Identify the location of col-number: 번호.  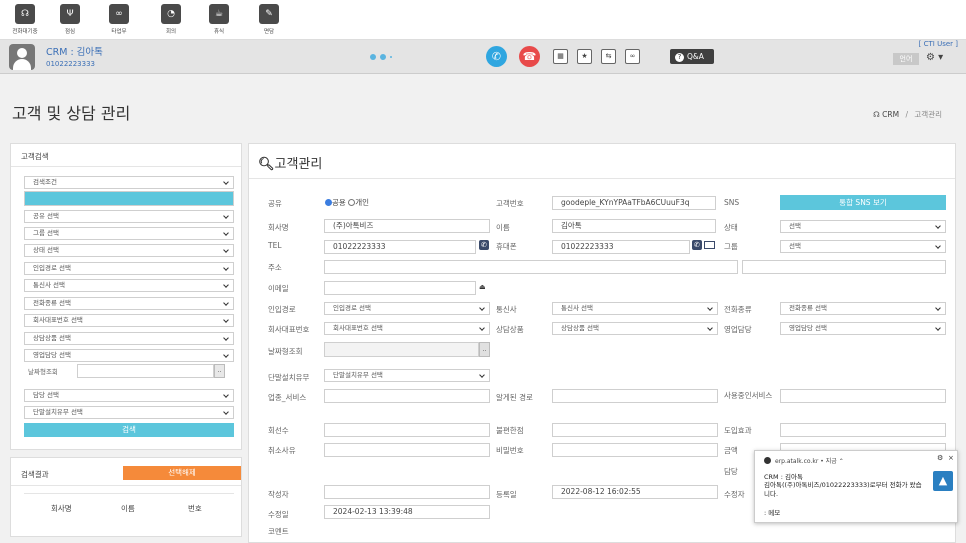
(195, 508).